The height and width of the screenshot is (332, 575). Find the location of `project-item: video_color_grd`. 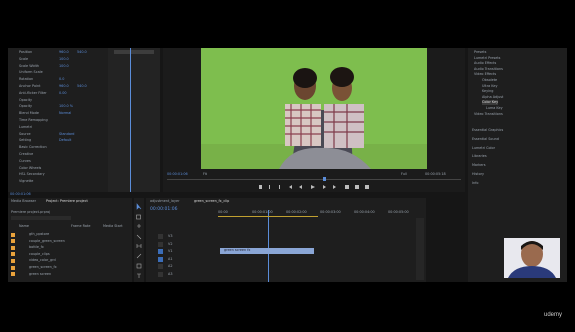

project-item: video_color_grd is located at coordinates (70, 260).